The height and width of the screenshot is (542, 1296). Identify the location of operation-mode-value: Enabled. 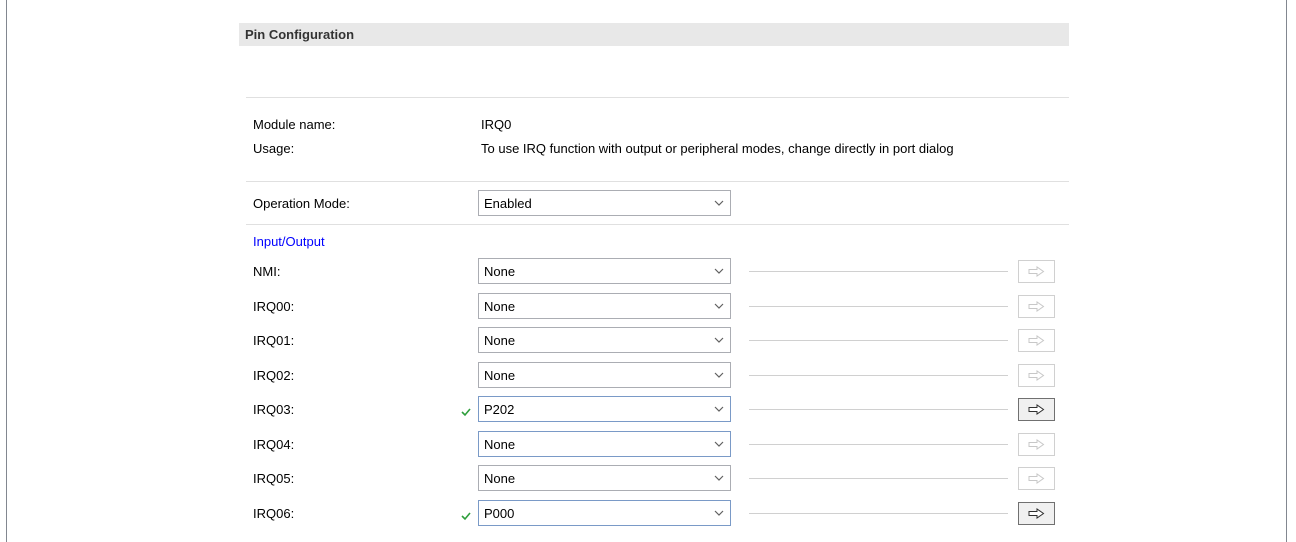
(508, 203).